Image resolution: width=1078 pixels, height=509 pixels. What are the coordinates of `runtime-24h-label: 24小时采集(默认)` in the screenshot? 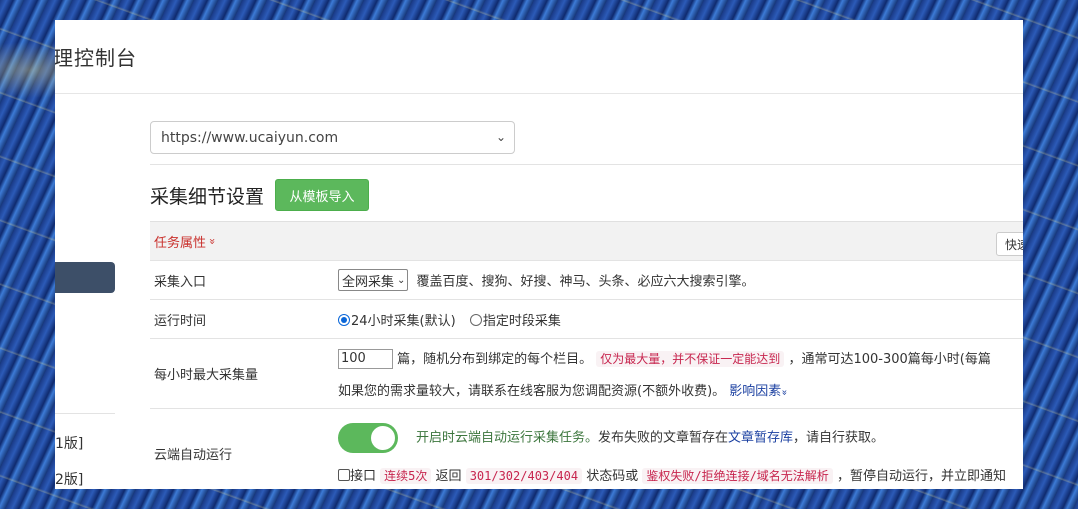 It's located at (403, 321).